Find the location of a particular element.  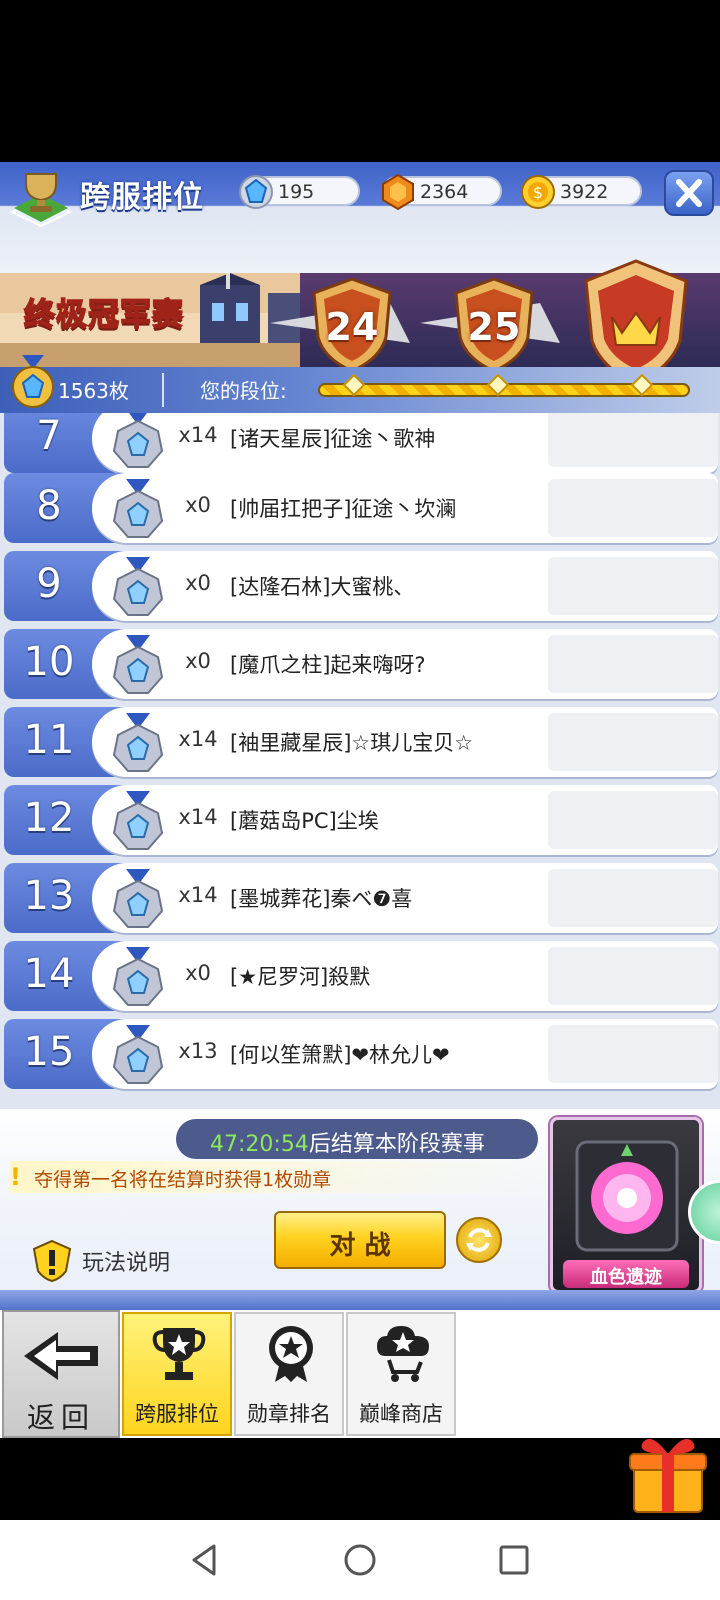

timer-suffix: 后结算本阶段赛事 is located at coordinates (396, 1144).